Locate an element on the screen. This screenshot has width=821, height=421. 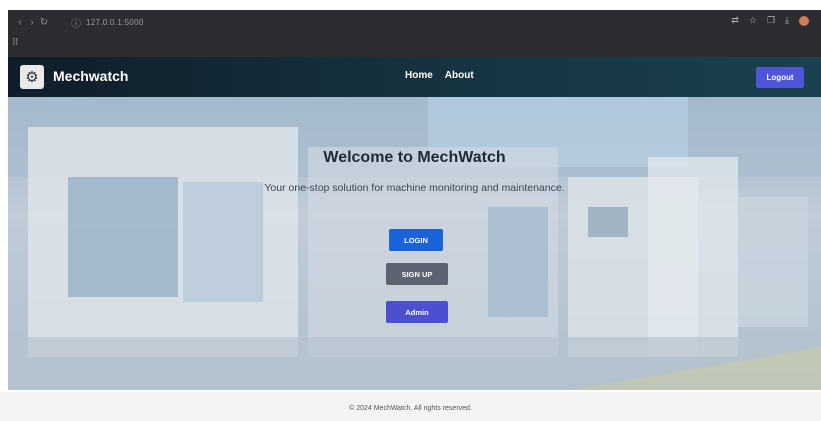
apps-icon: ⠿ is located at coordinates (15, 42).